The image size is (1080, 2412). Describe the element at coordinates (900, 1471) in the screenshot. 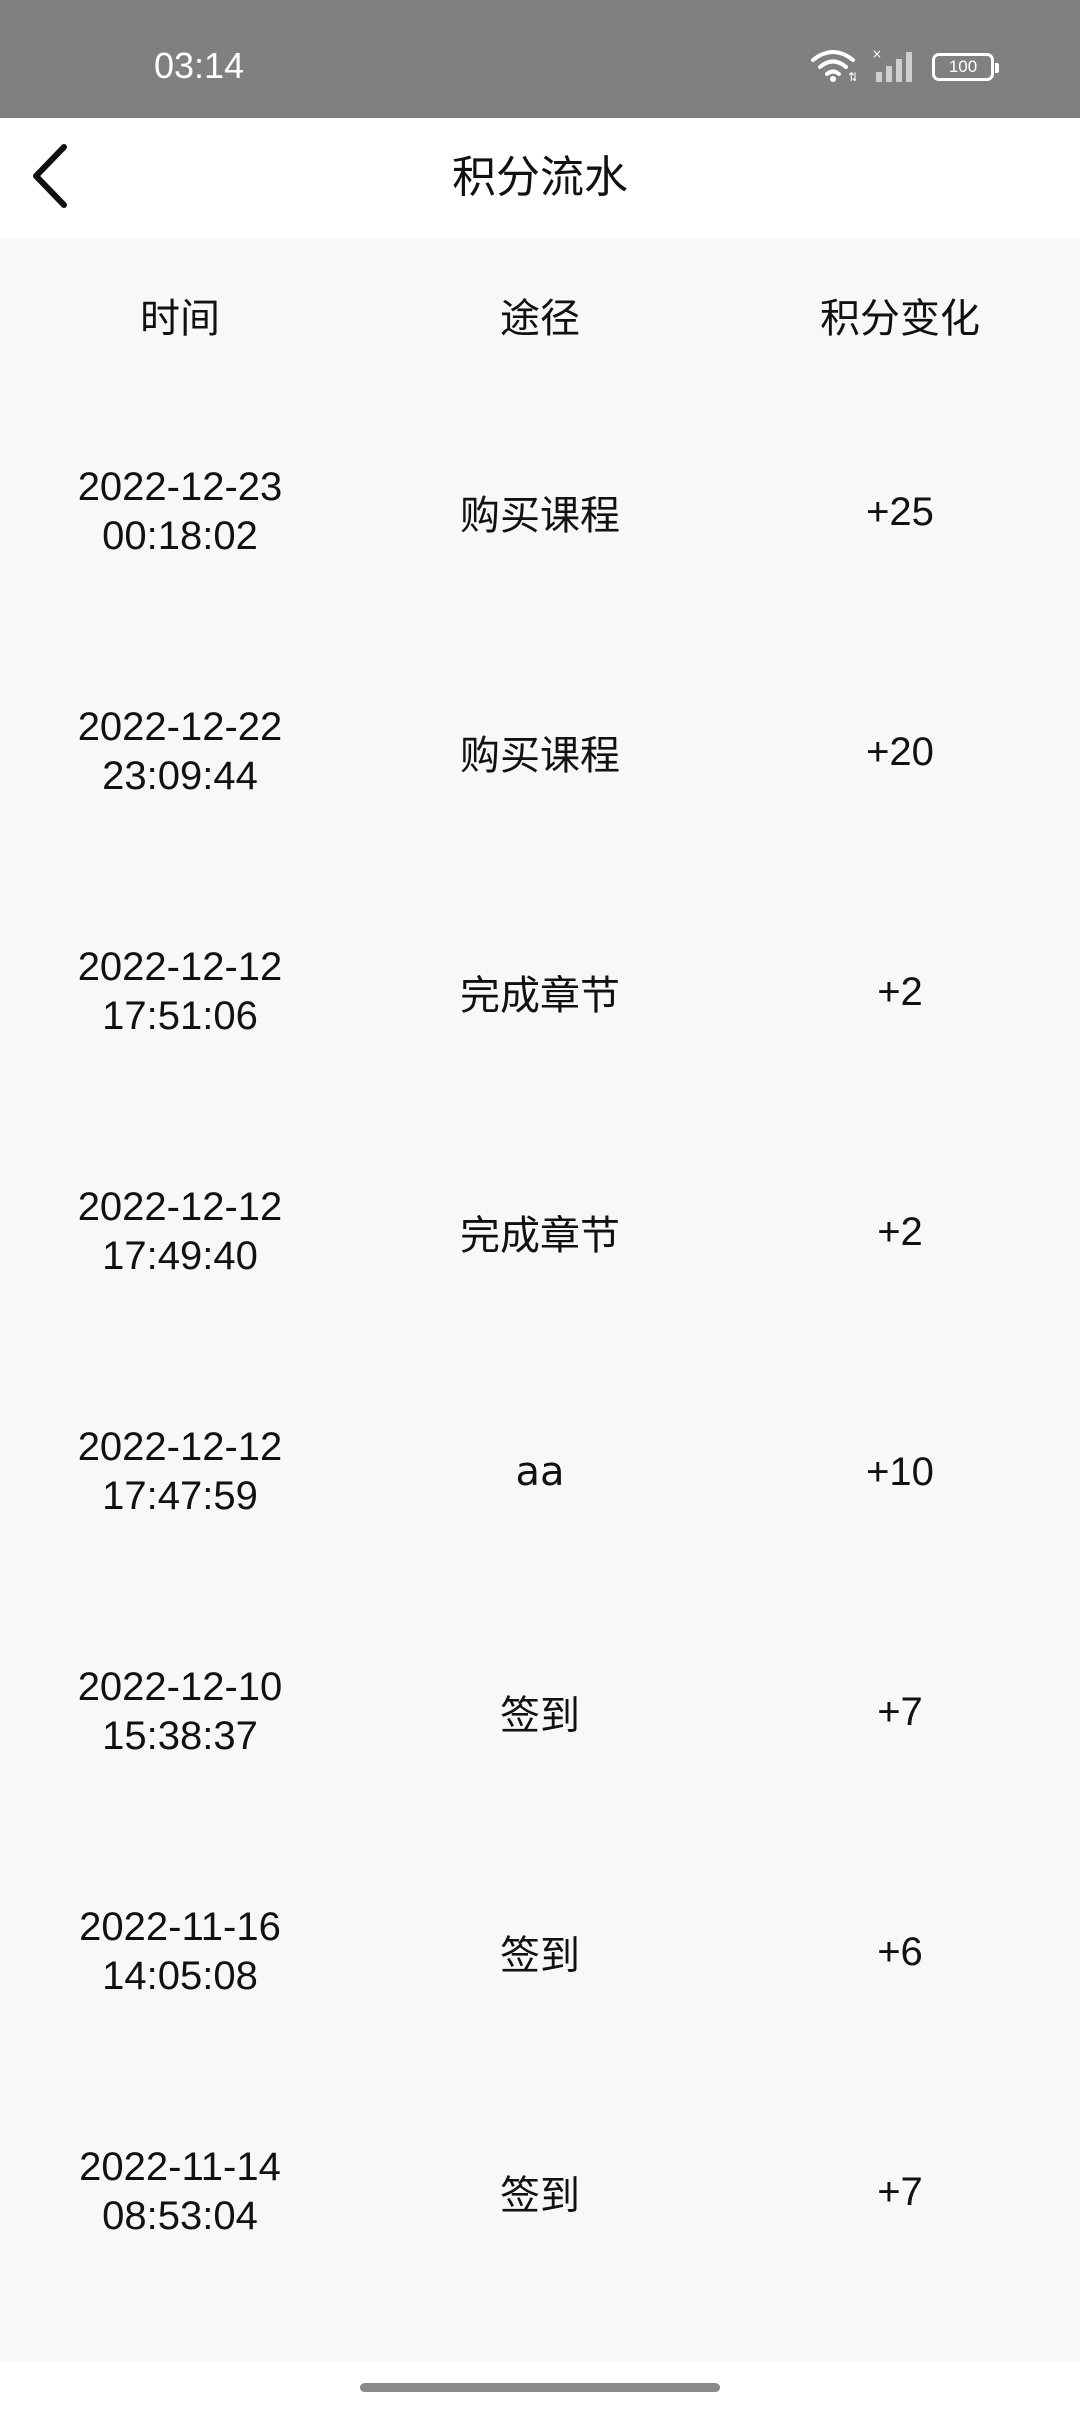

I see `row-change: +10` at that location.